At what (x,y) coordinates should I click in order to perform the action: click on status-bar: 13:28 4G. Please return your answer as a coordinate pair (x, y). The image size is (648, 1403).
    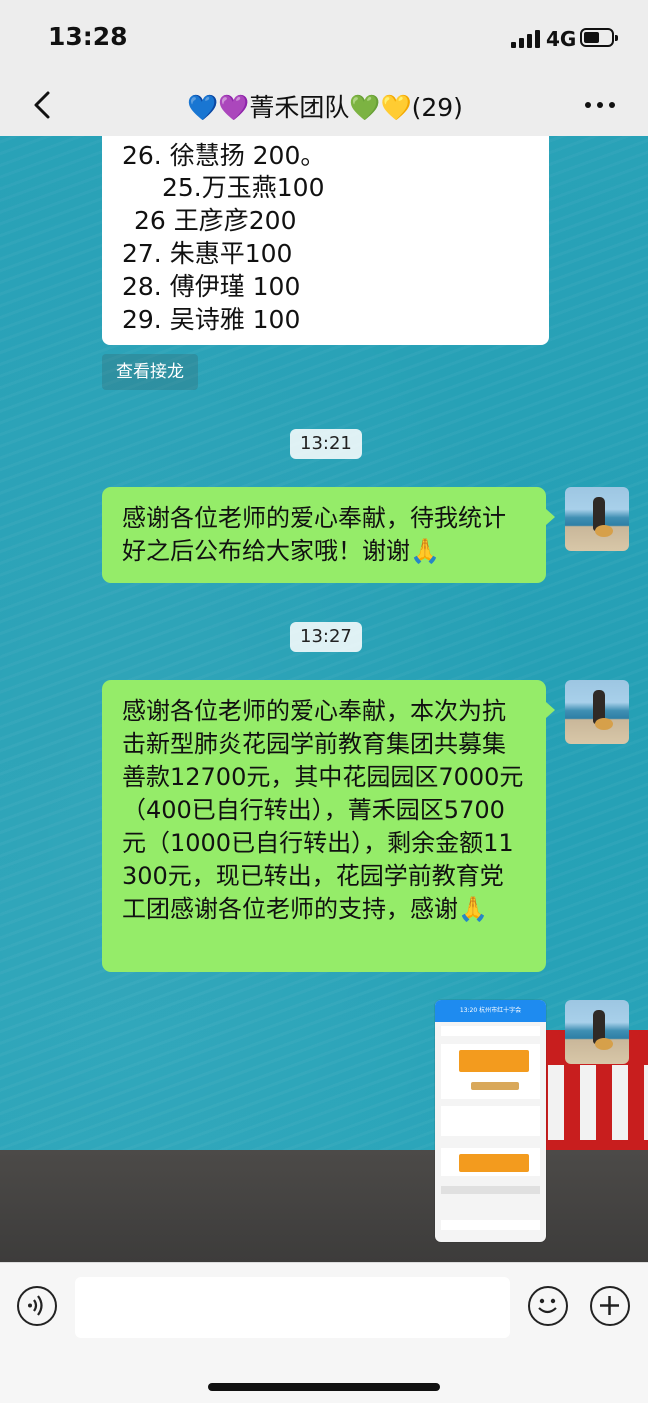
    Looking at the image, I should click on (324, 39).